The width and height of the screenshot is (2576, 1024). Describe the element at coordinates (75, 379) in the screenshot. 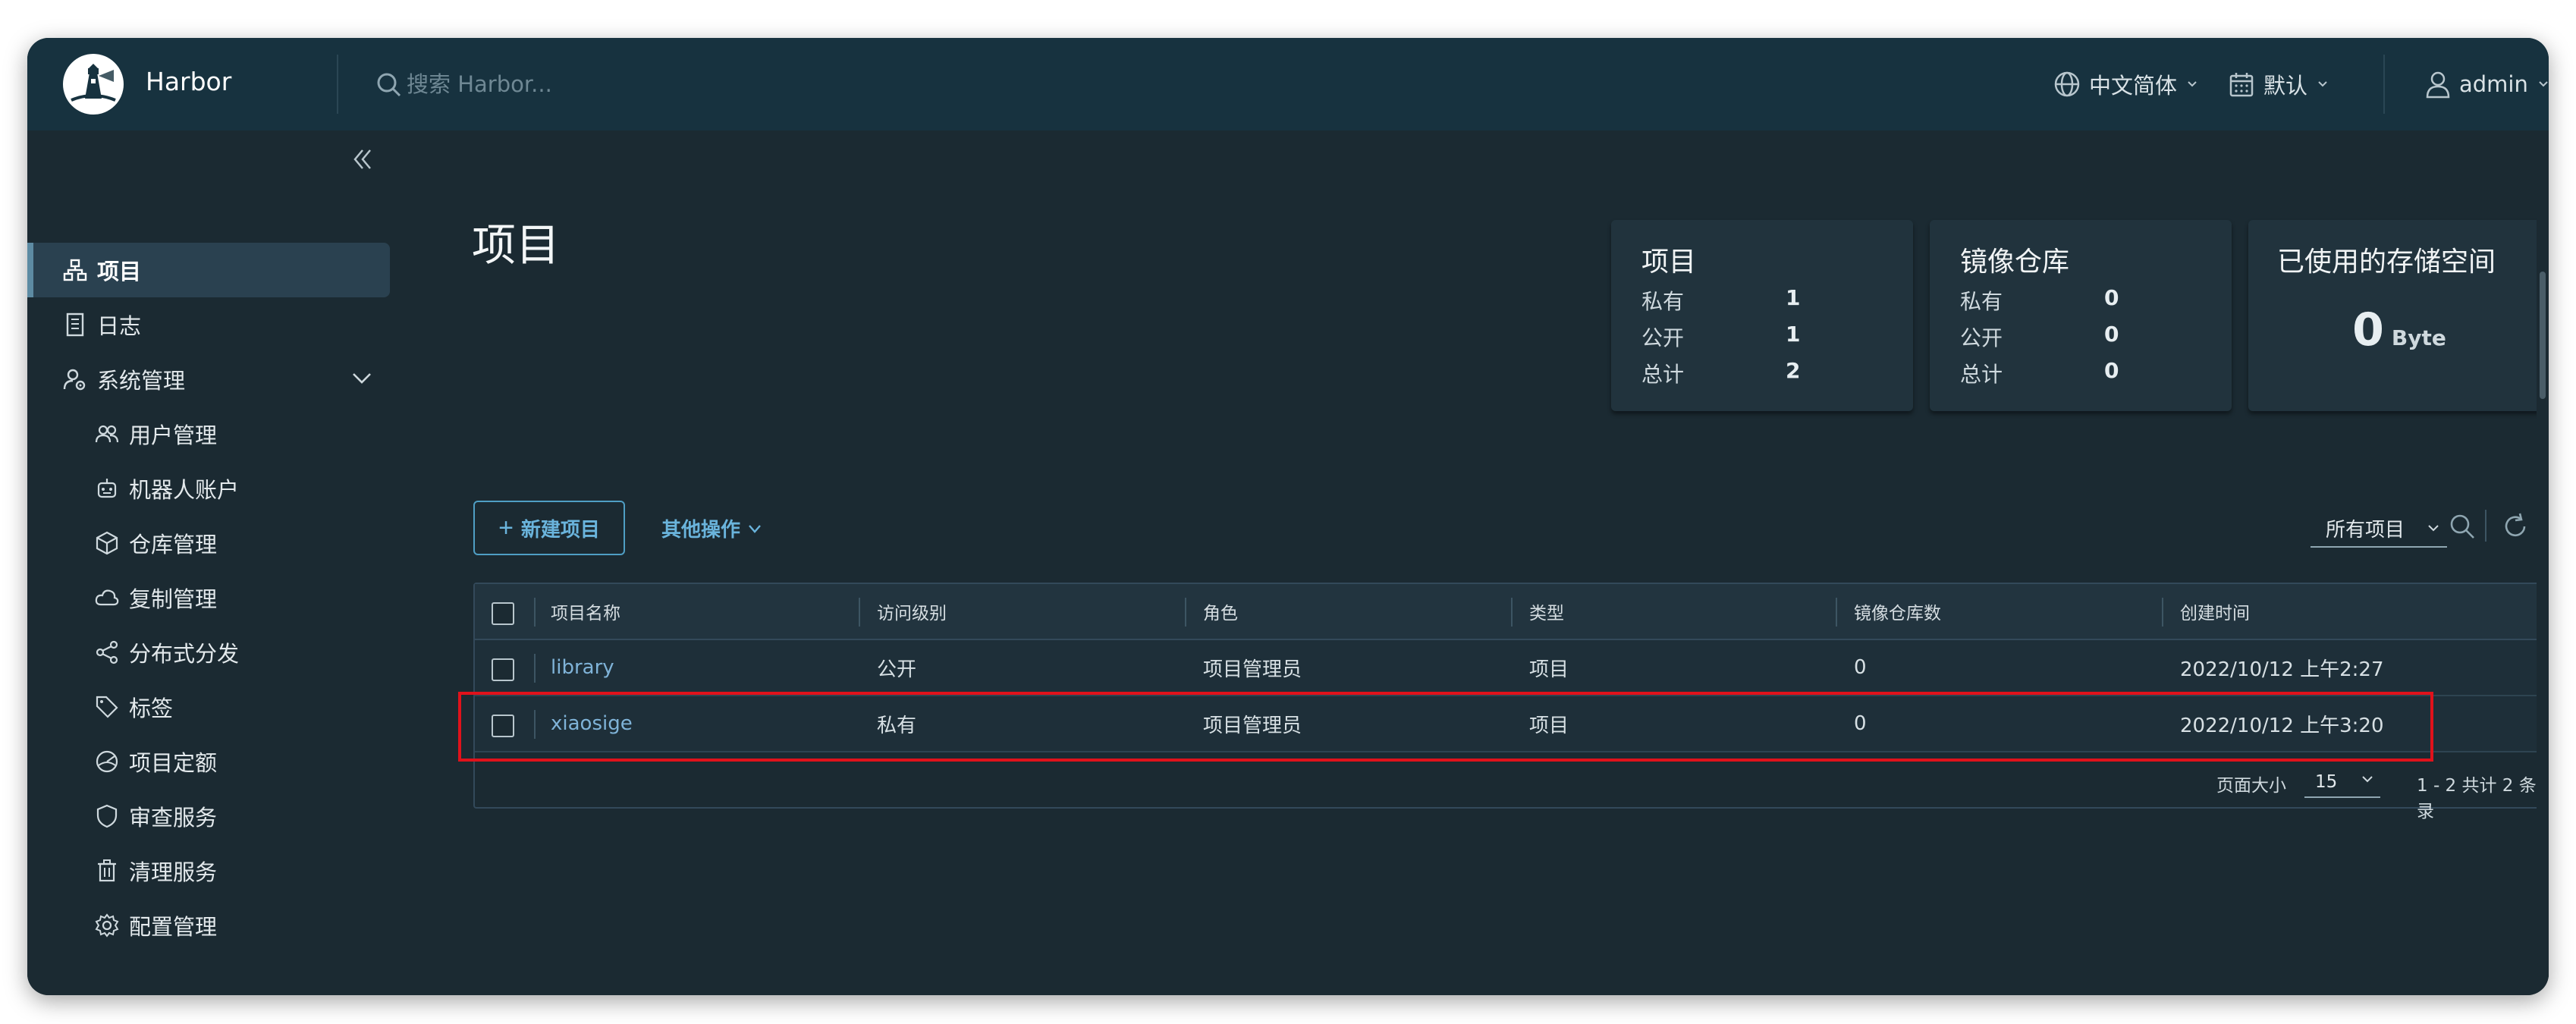

I see `admin-icon` at that location.